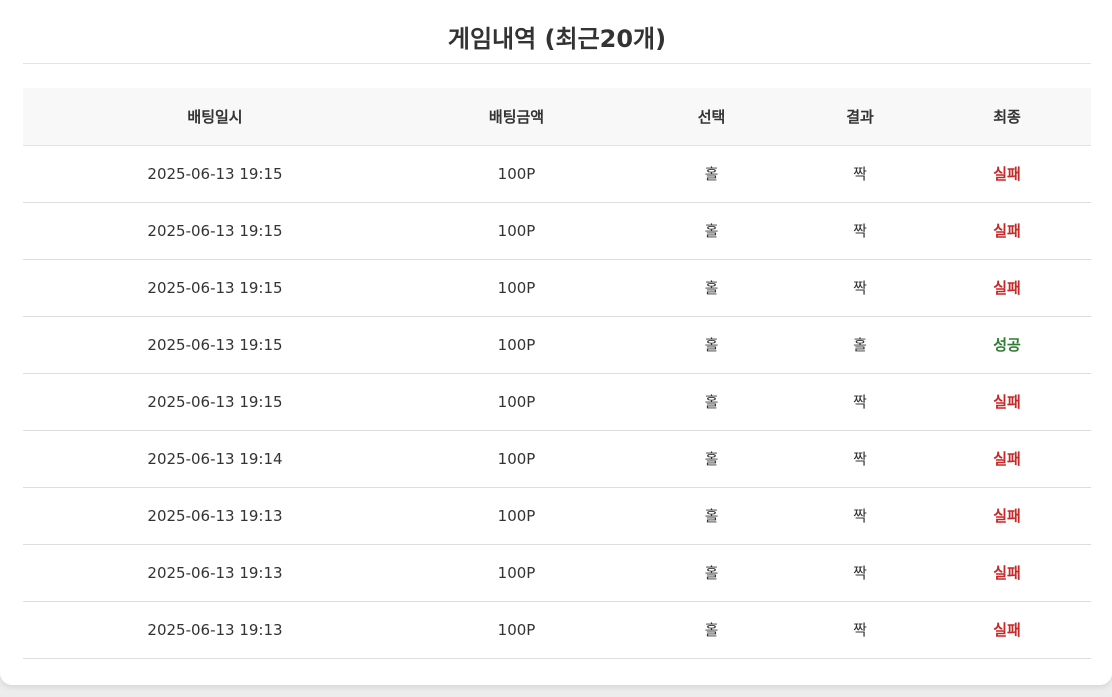 The image size is (1112, 697). Describe the element at coordinates (860, 117) in the screenshot. I see `column-header-result: 결과` at that location.